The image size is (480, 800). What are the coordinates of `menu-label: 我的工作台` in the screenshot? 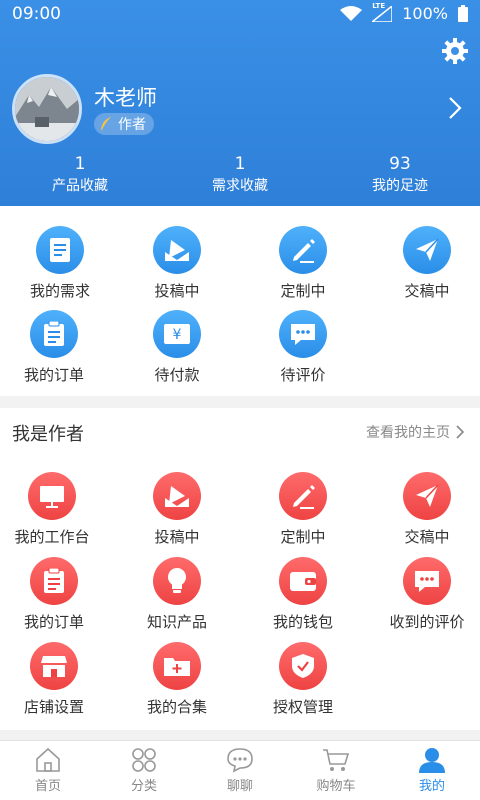 It's located at (52, 537).